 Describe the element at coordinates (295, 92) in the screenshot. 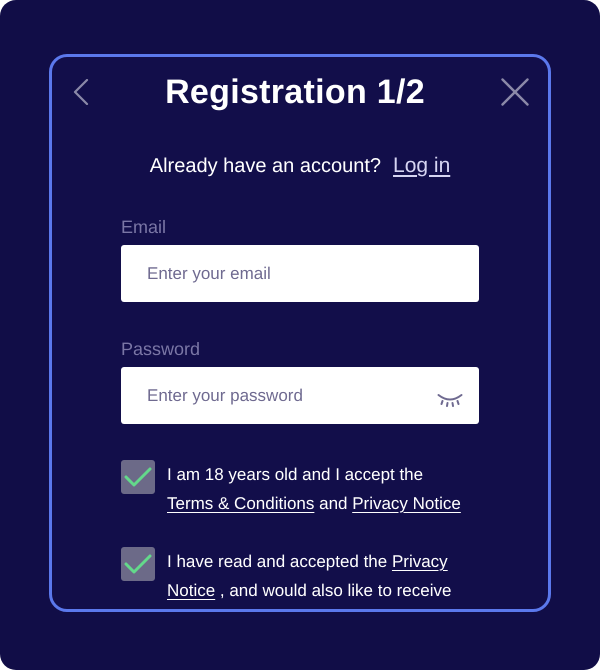

I see `dialog-title: Registration 1/2` at that location.